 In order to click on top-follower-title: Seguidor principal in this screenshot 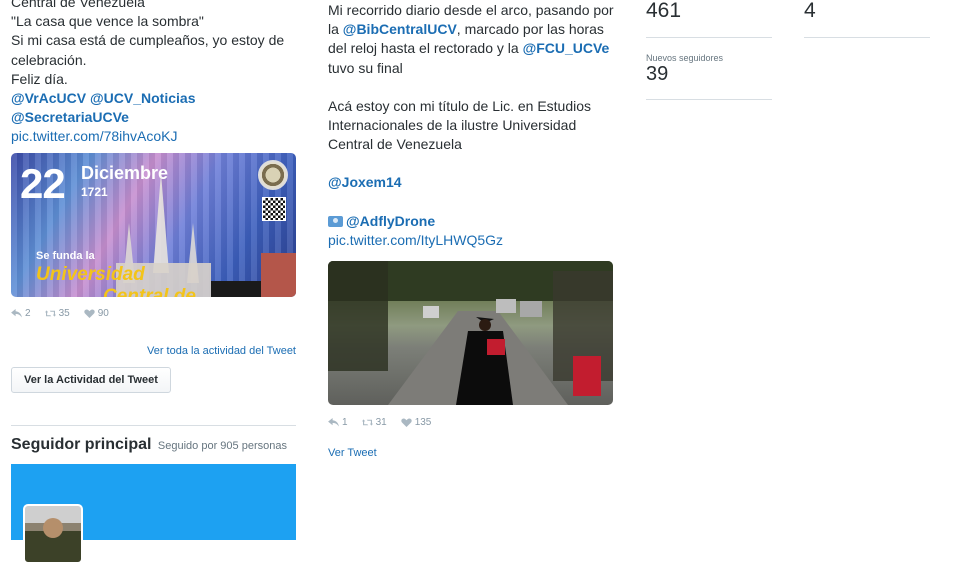, I will do `click(81, 444)`.